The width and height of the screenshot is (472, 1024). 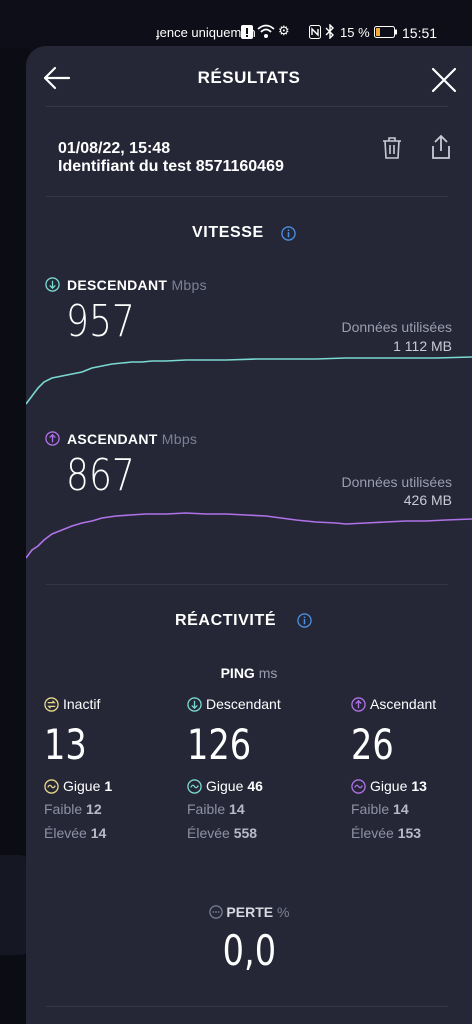 What do you see at coordinates (441, 147) in the screenshot?
I see `share-icon` at bounding box center [441, 147].